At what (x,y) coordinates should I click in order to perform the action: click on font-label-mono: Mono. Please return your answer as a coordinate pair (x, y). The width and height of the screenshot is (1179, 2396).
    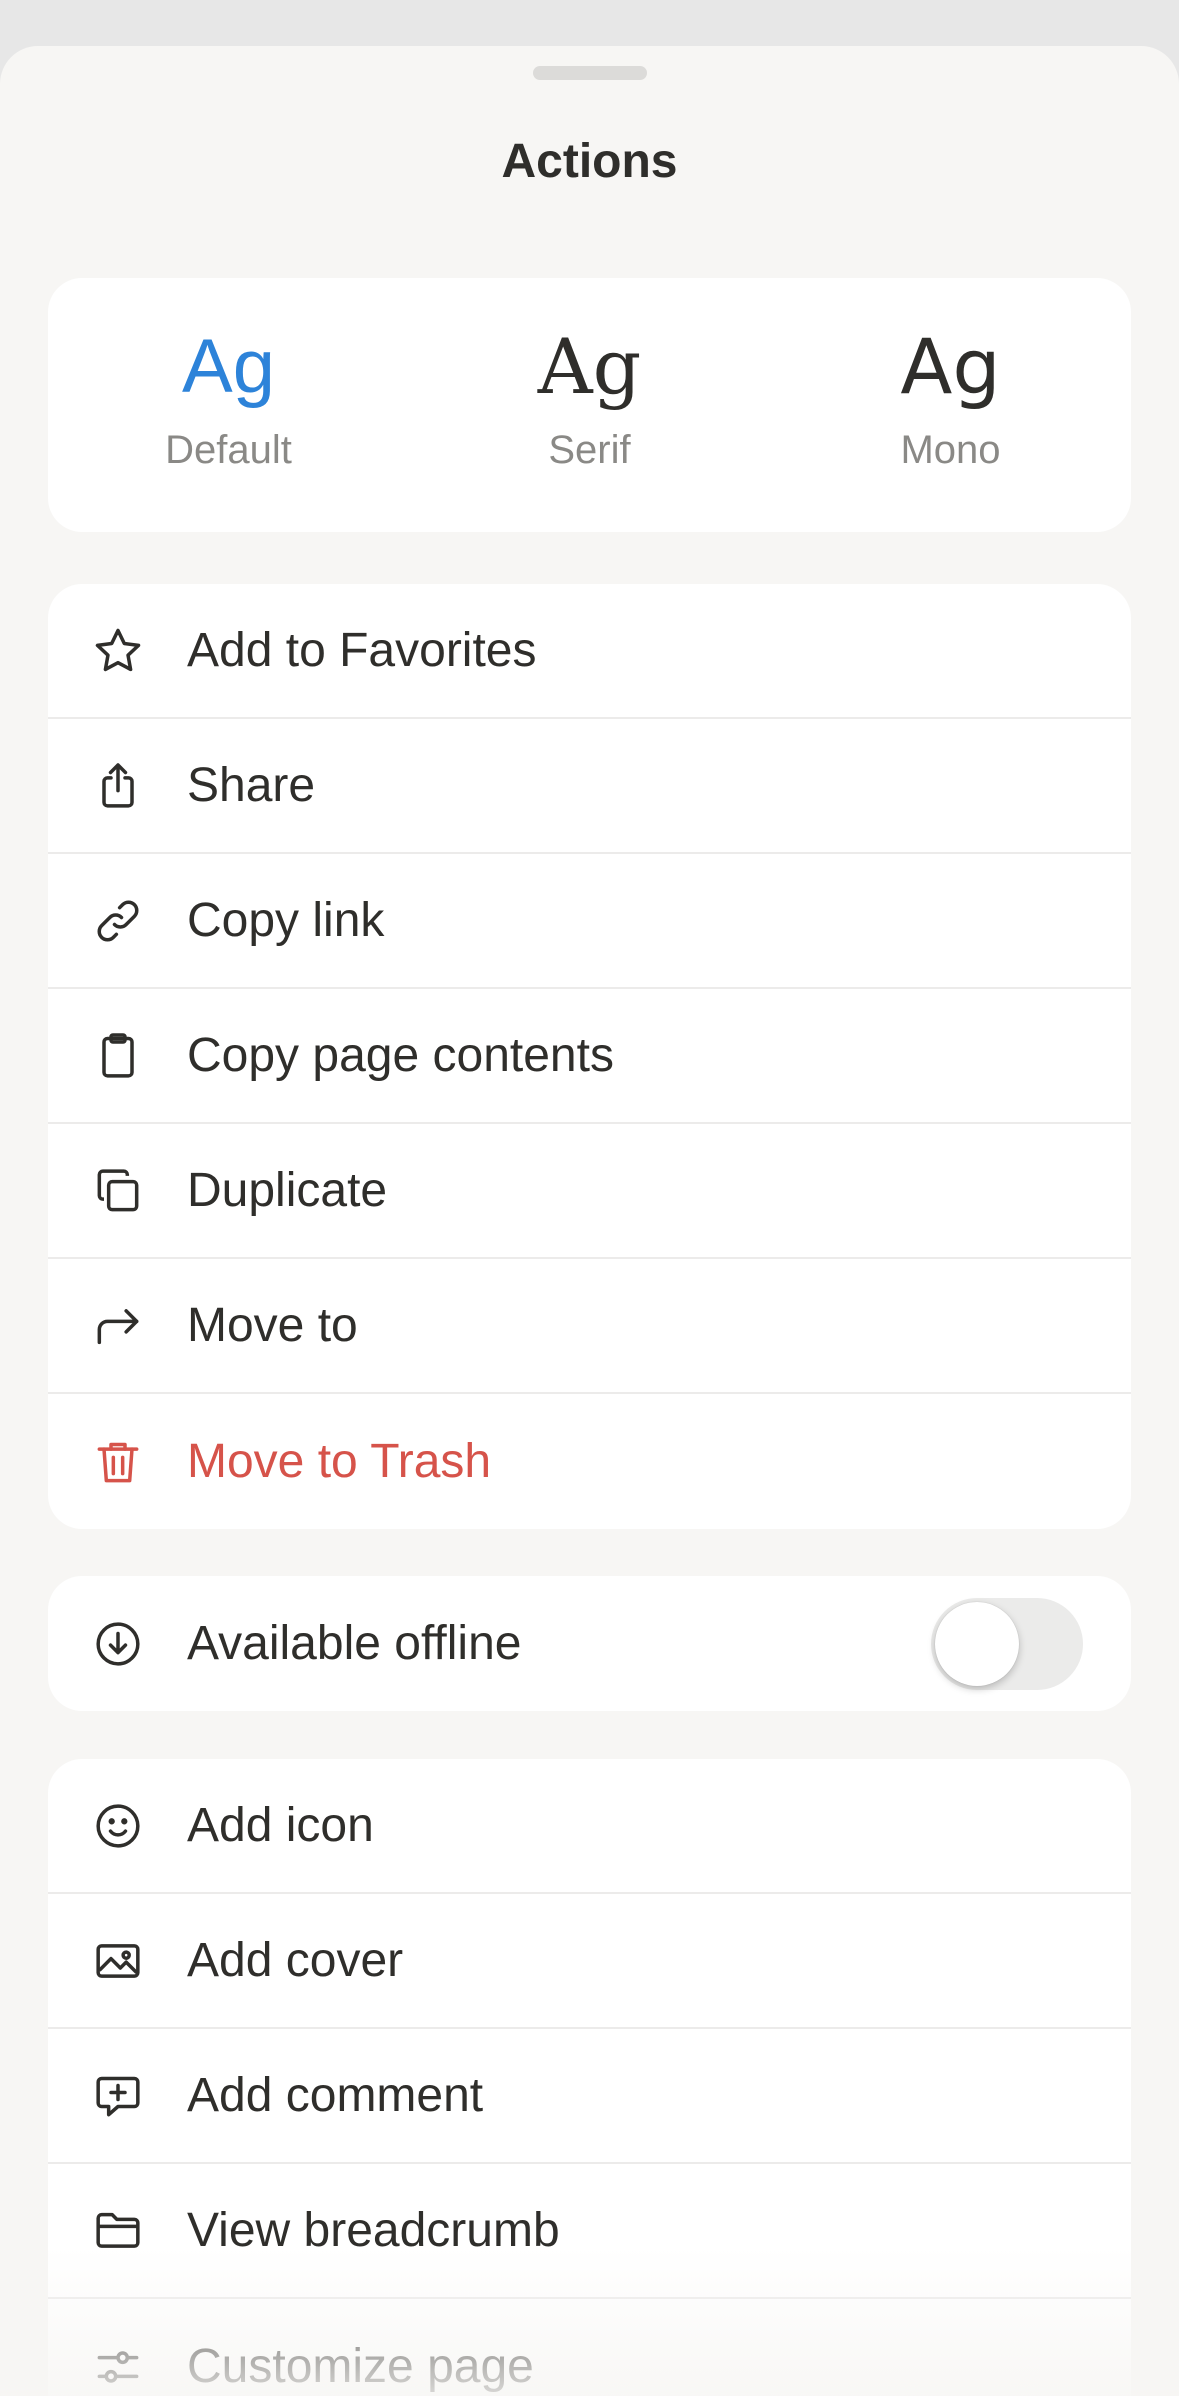
    Looking at the image, I should click on (950, 450).